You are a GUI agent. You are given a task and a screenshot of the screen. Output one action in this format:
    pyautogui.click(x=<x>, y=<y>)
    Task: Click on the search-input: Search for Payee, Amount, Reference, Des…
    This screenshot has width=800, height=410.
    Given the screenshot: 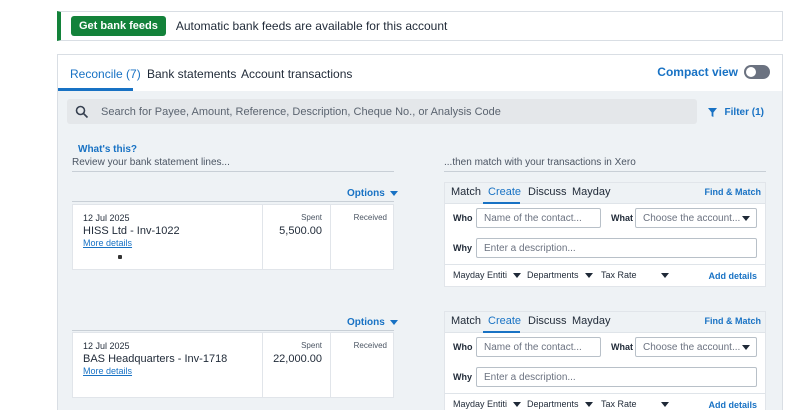 What is the action you would take?
    pyautogui.click(x=301, y=112)
    